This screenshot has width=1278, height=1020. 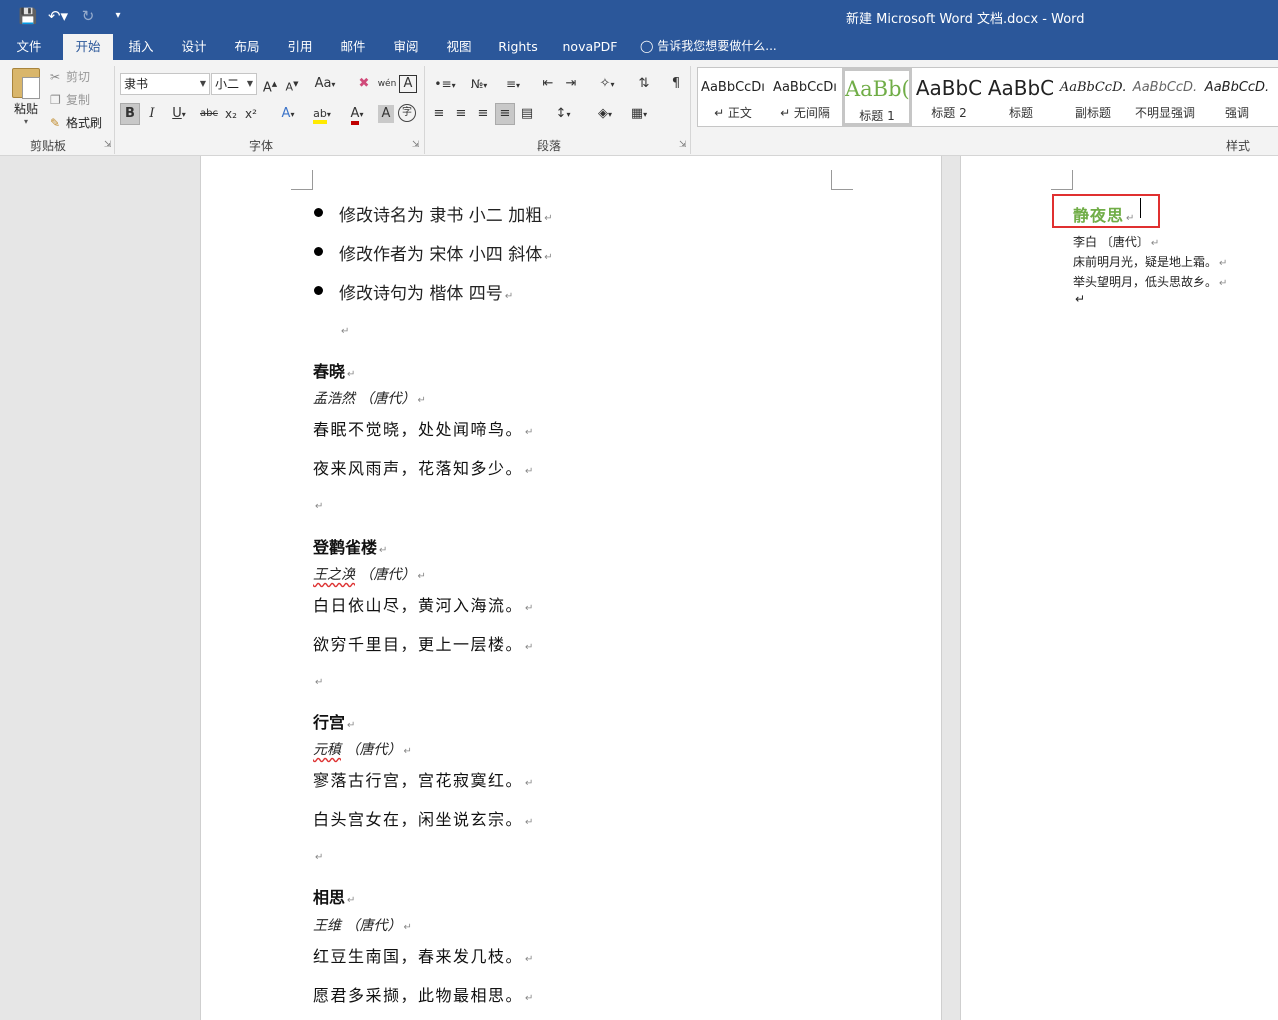 What do you see at coordinates (733, 97) in the screenshot?
I see `style-normal: AaBbCcDı ↵ 正文` at bounding box center [733, 97].